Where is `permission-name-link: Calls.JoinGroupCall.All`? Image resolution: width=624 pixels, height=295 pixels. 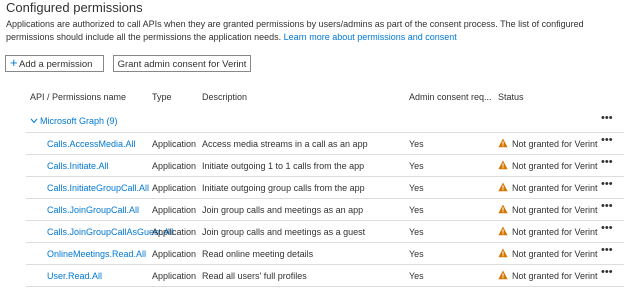 permission-name-link: Calls.JoinGroupCall.All is located at coordinates (93, 210).